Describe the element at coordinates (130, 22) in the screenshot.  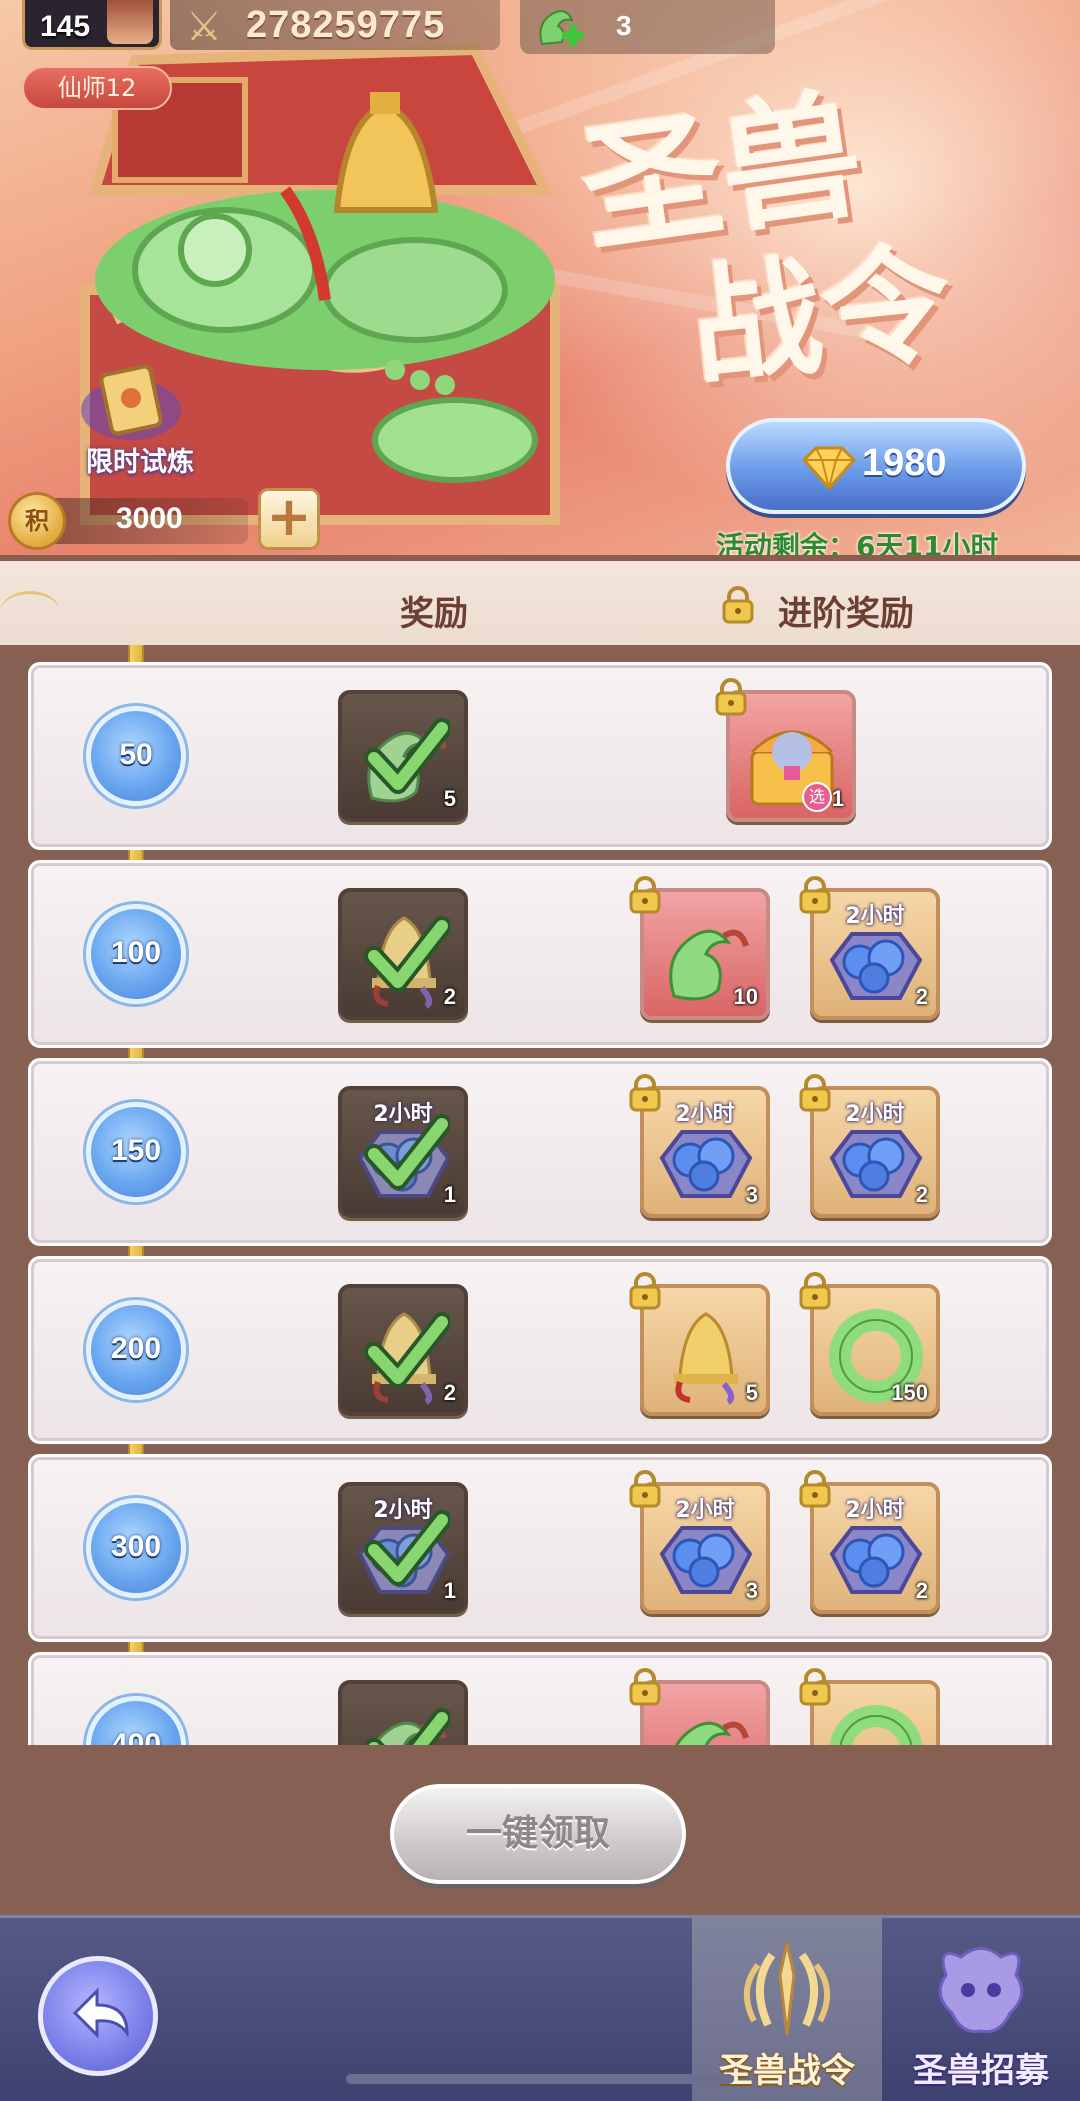
I see `avatar-portrait` at that location.